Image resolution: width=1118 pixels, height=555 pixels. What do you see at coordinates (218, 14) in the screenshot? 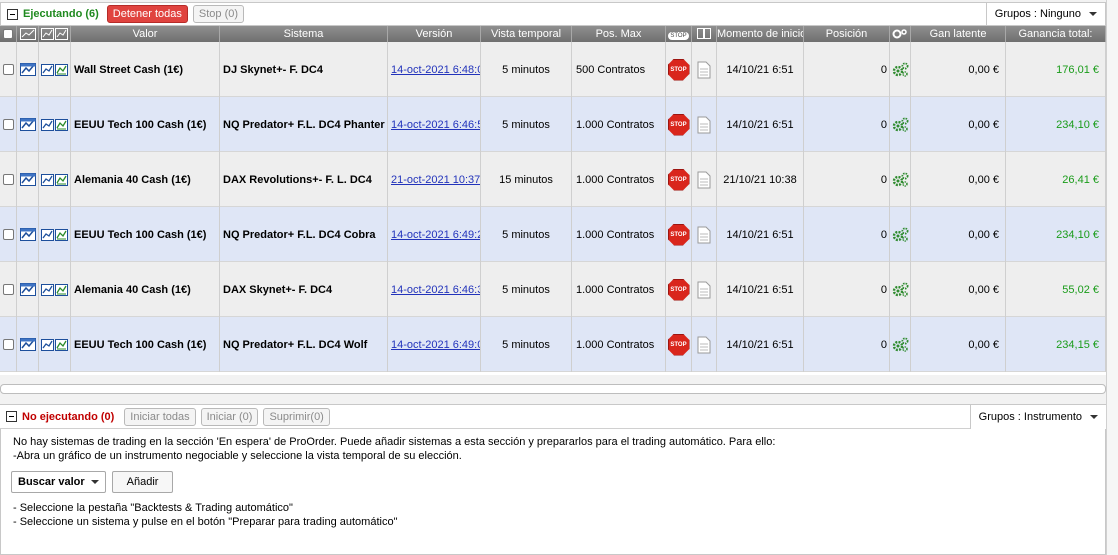
I see `stop-button: Stop (0)` at bounding box center [218, 14].